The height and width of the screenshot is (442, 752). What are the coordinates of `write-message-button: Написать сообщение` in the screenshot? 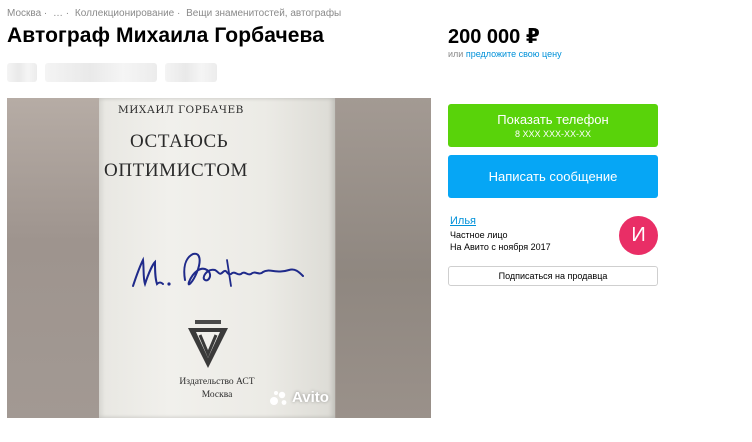 It's located at (553, 176).